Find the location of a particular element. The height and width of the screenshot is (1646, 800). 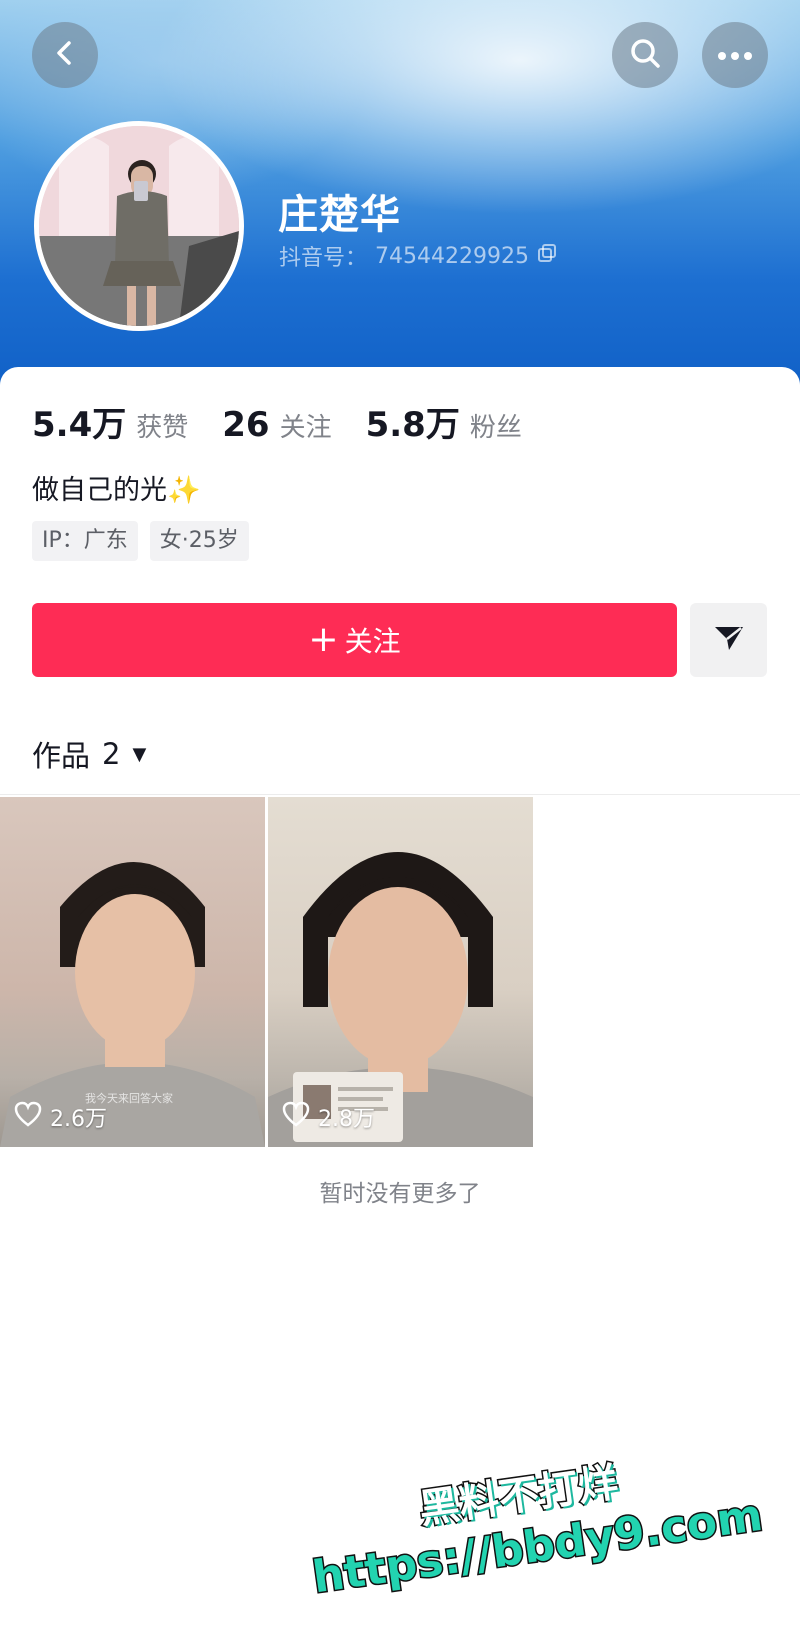

search-button is located at coordinates (645, 55).